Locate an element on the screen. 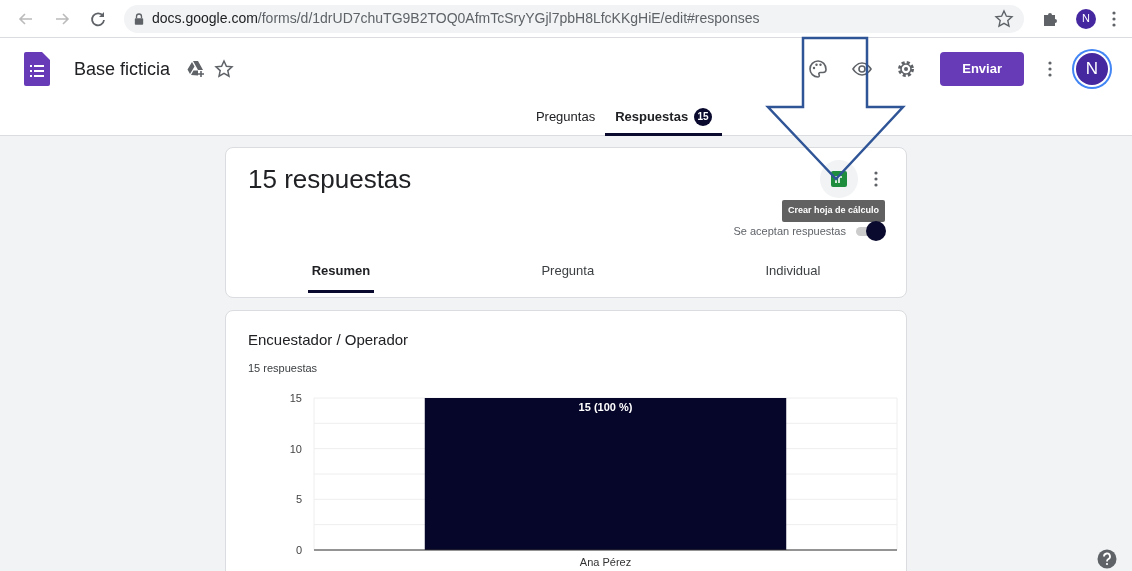 The height and width of the screenshot is (571, 1132). tab: Respuestas 15 is located at coordinates (664, 118).